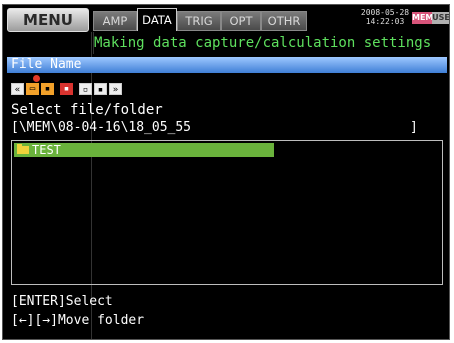  What do you see at coordinates (441, 18) in the screenshot?
I see `use-badge: USE` at bounding box center [441, 18].